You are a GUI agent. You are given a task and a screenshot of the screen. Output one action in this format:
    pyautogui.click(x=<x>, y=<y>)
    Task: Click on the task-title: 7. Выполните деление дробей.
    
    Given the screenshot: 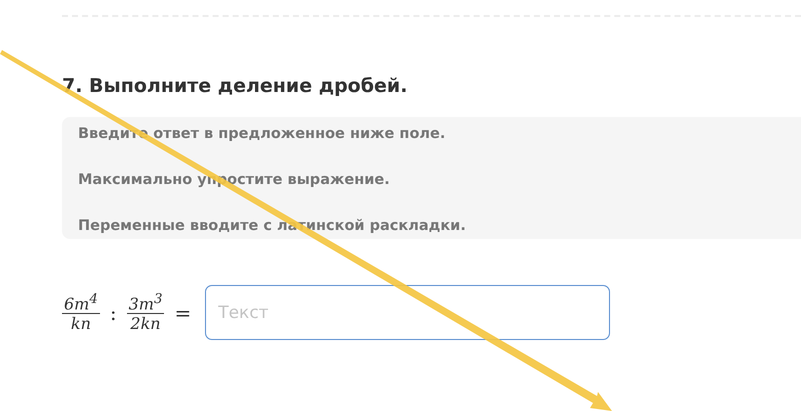 What is the action you would take?
    pyautogui.click(x=235, y=86)
    